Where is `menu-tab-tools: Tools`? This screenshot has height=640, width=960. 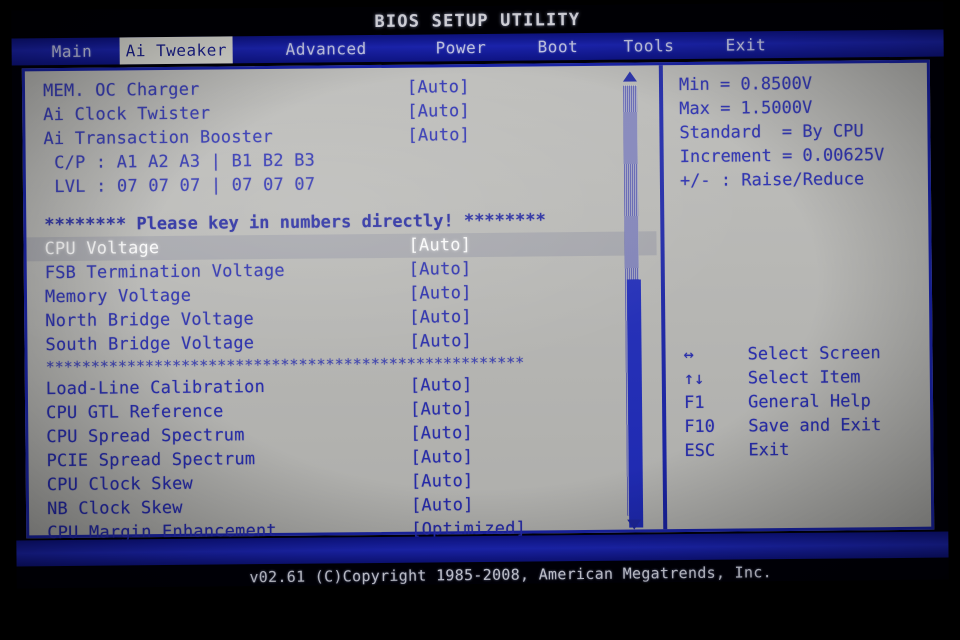
menu-tab-tools: Tools is located at coordinates (648, 46).